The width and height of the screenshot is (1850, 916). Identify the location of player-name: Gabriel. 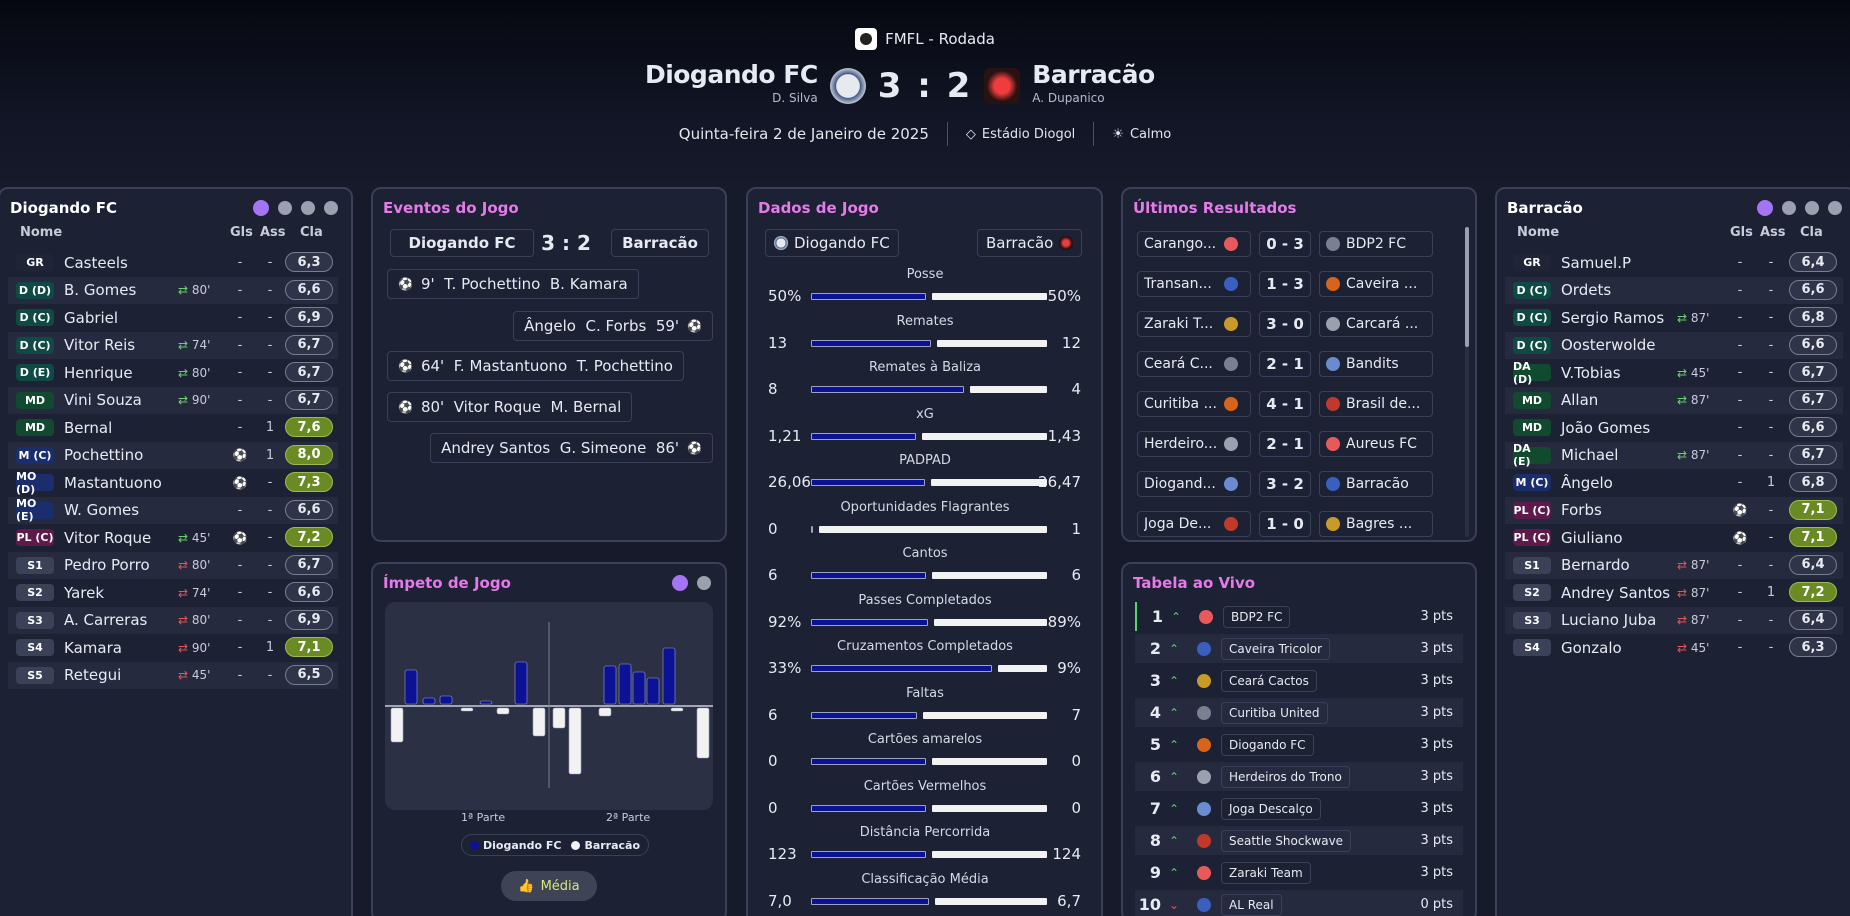
(121, 318).